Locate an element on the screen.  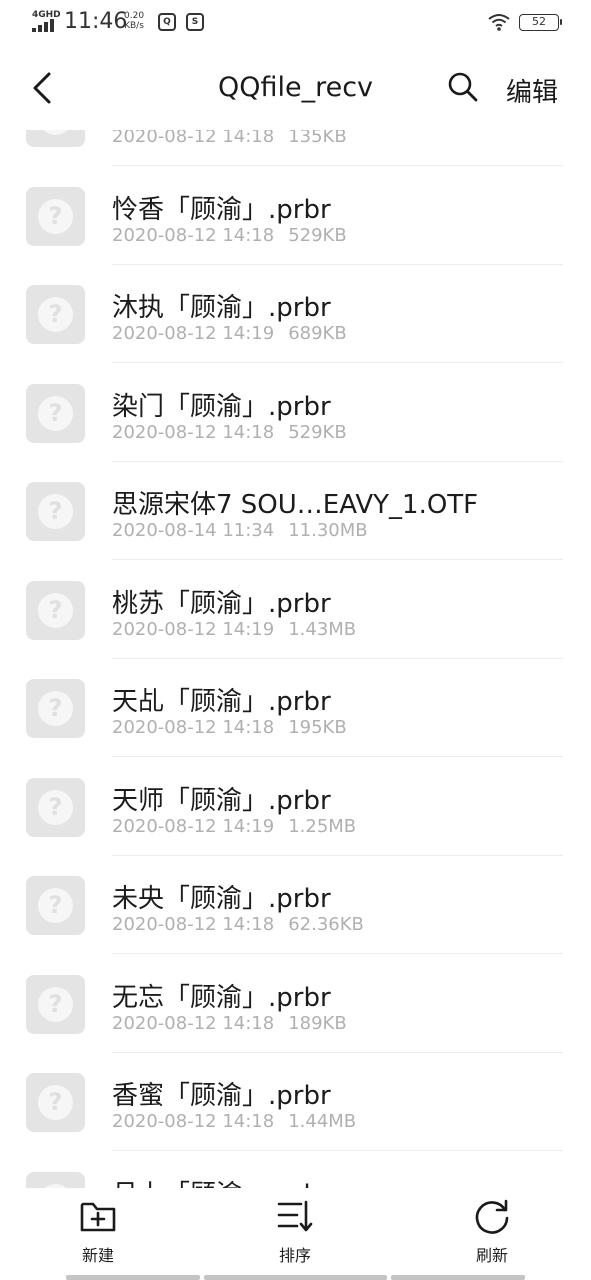
file-row: ? 天师「顾渝」.prbr 2020-08-12 14:19 1.25MB is located at coordinates (295, 807).